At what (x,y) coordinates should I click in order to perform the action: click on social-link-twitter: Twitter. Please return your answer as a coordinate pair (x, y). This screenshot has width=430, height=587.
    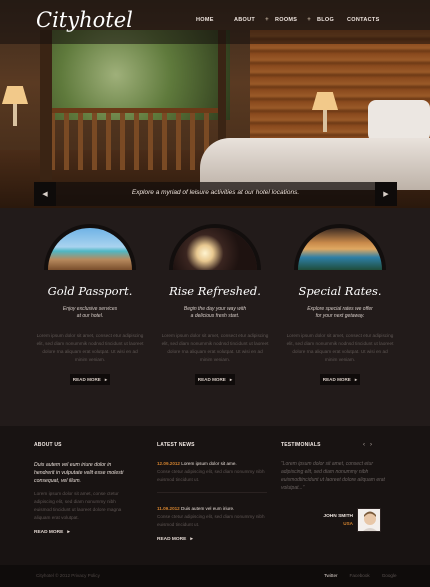
    Looking at the image, I should click on (331, 575).